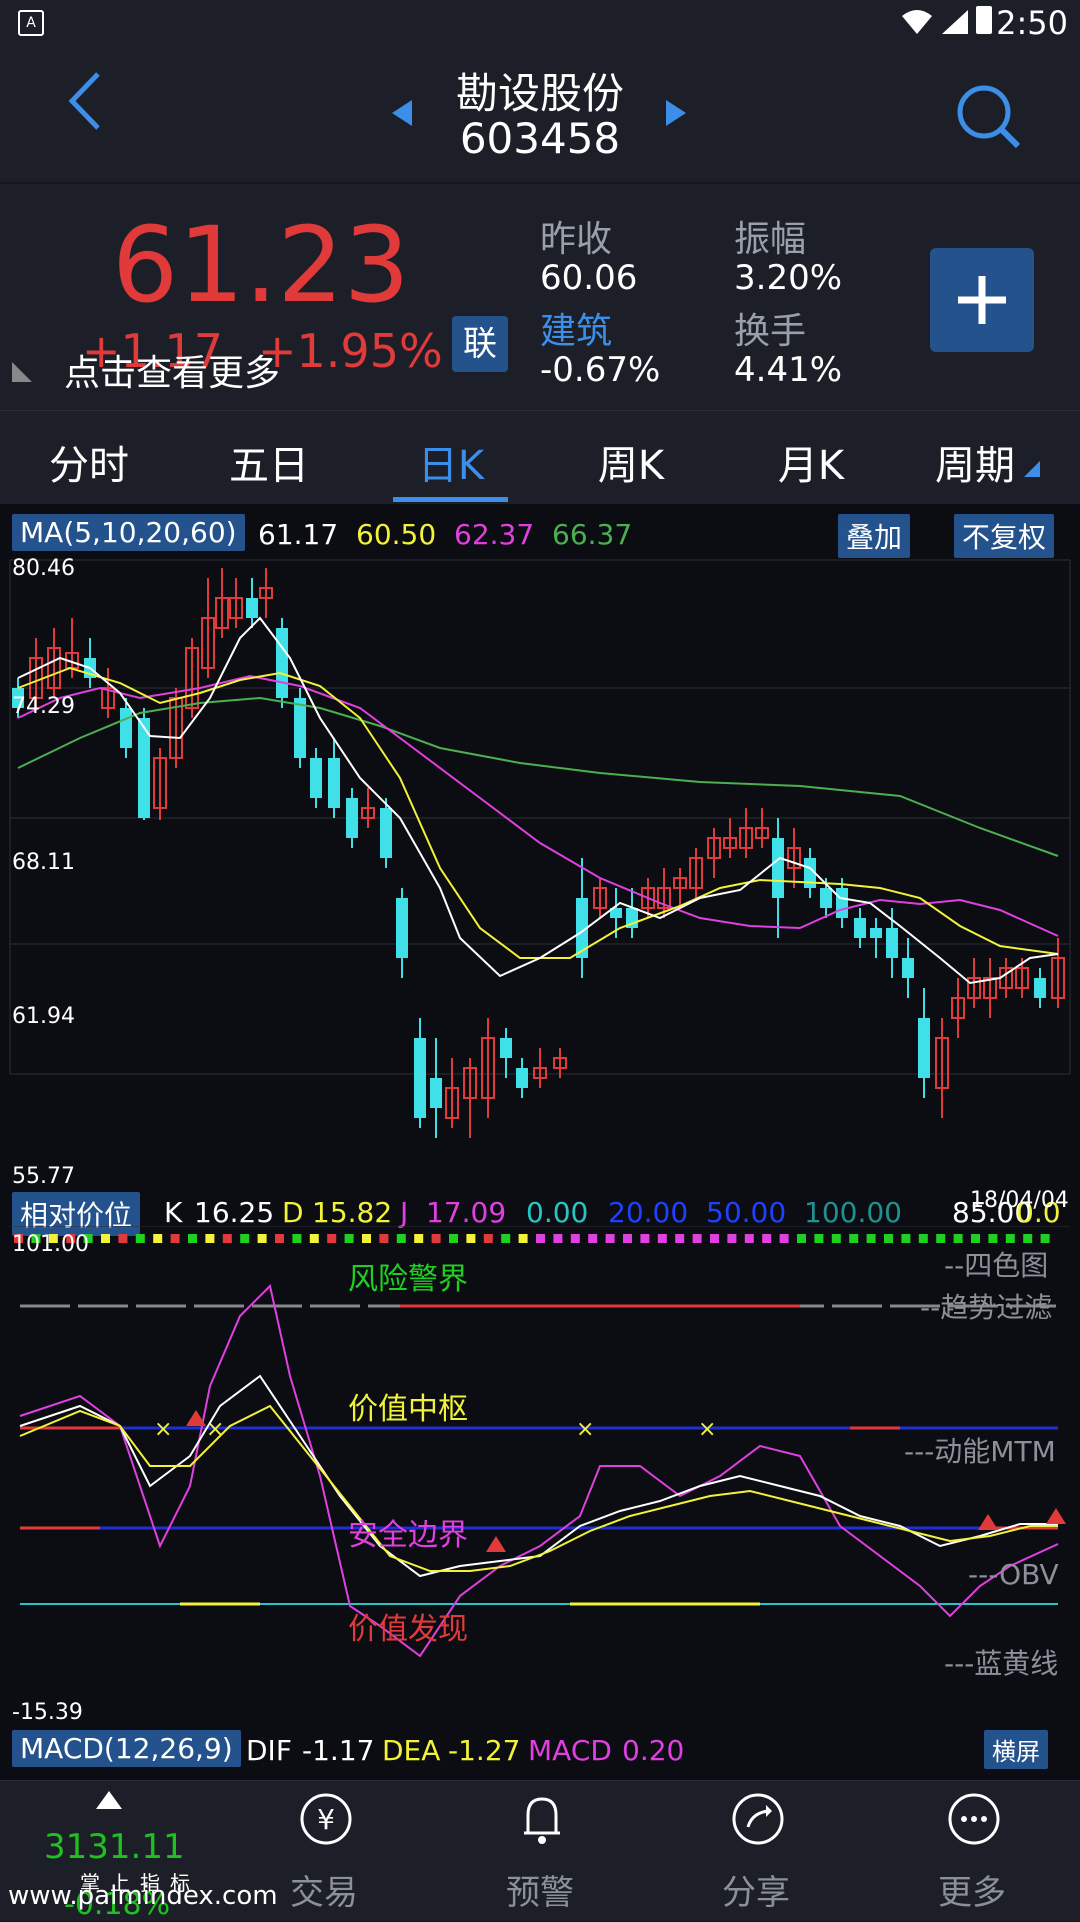 Image resolution: width=1080 pixels, height=1922 pixels. I want to click on link-badge: 联, so click(480, 344).